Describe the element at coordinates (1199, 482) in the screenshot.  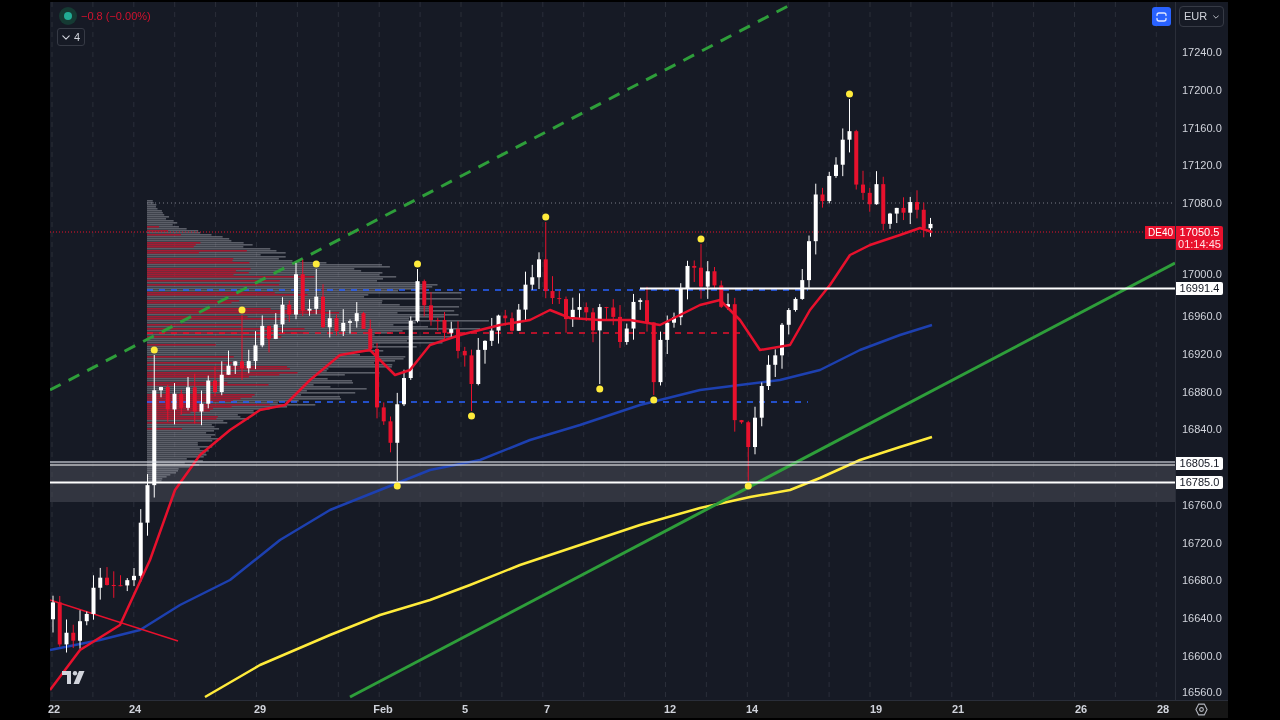
I see `price-level-tag: 16785.0` at that location.